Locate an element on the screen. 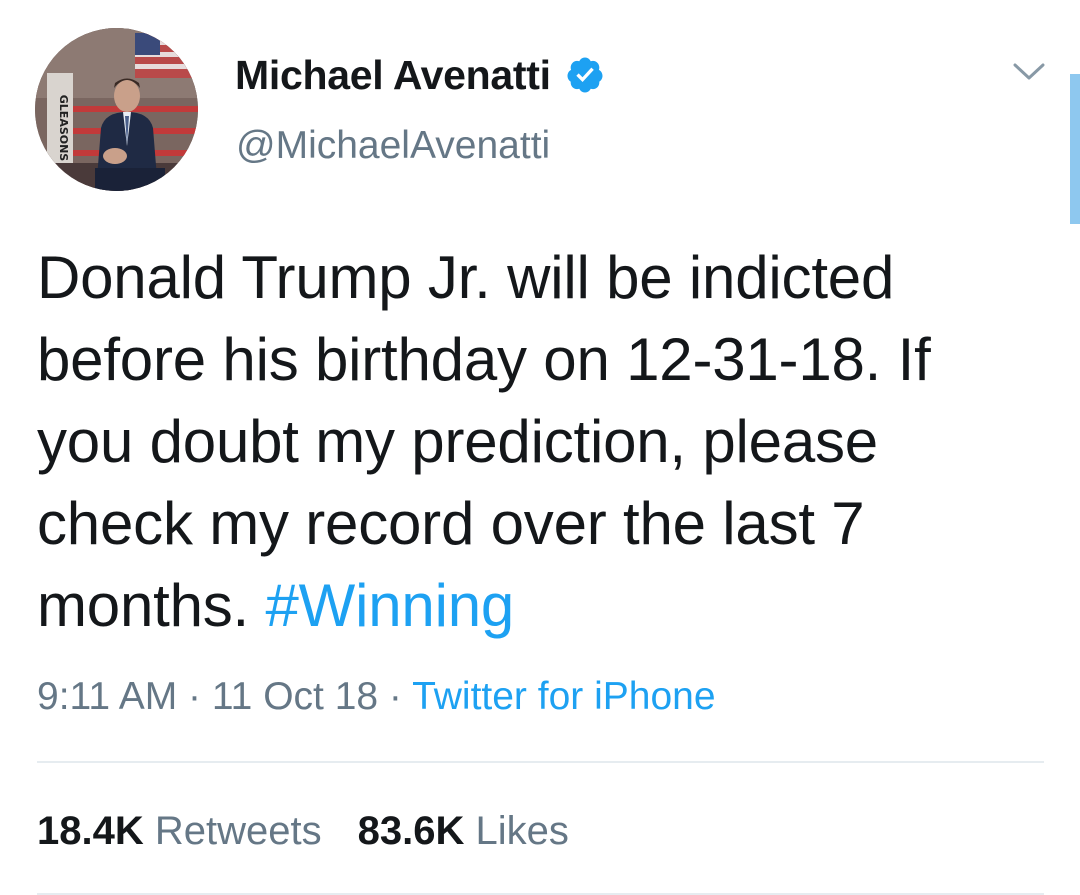 The width and height of the screenshot is (1080, 895). retweets-stat: 18.4K Retweets is located at coordinates (179, 831).